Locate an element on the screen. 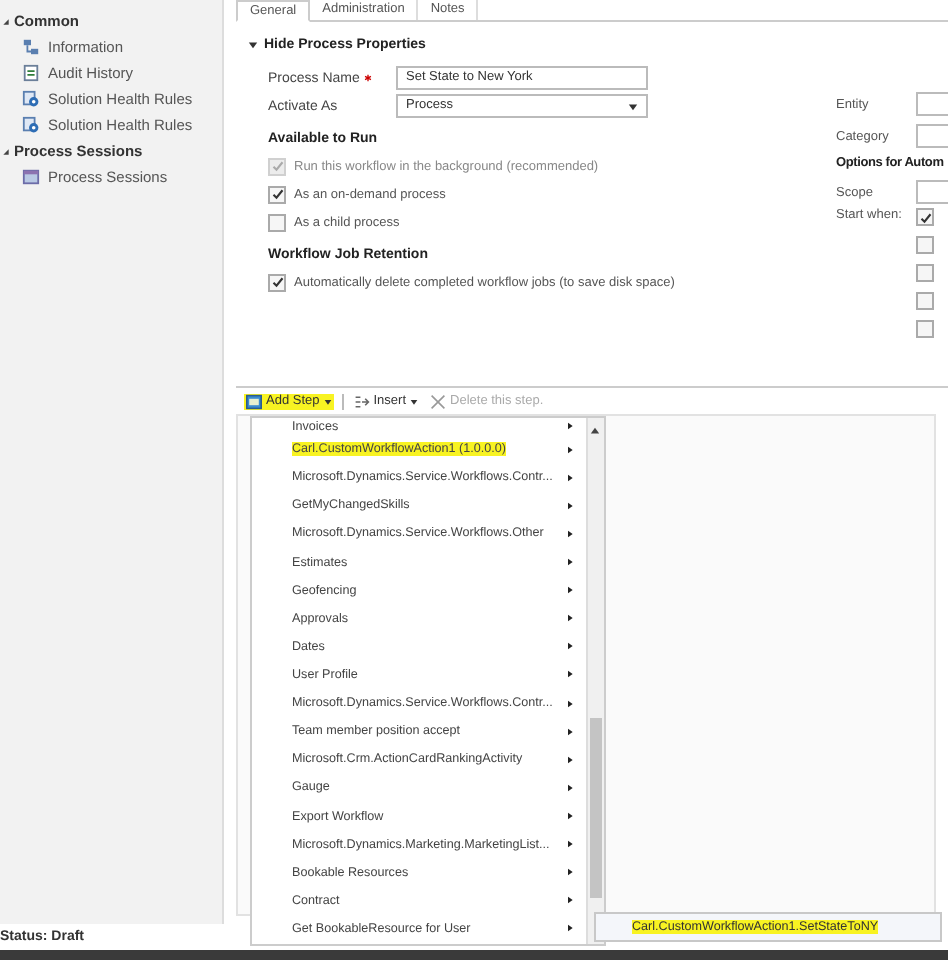  insert-icon is located at coordinates (361, 401).